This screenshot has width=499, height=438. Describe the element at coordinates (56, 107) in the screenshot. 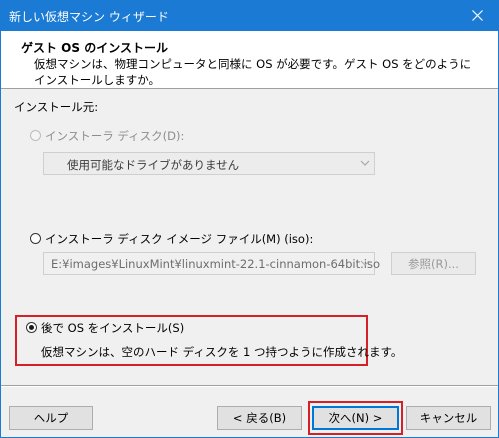

I see `install-source-label: インストール元:` at that location.